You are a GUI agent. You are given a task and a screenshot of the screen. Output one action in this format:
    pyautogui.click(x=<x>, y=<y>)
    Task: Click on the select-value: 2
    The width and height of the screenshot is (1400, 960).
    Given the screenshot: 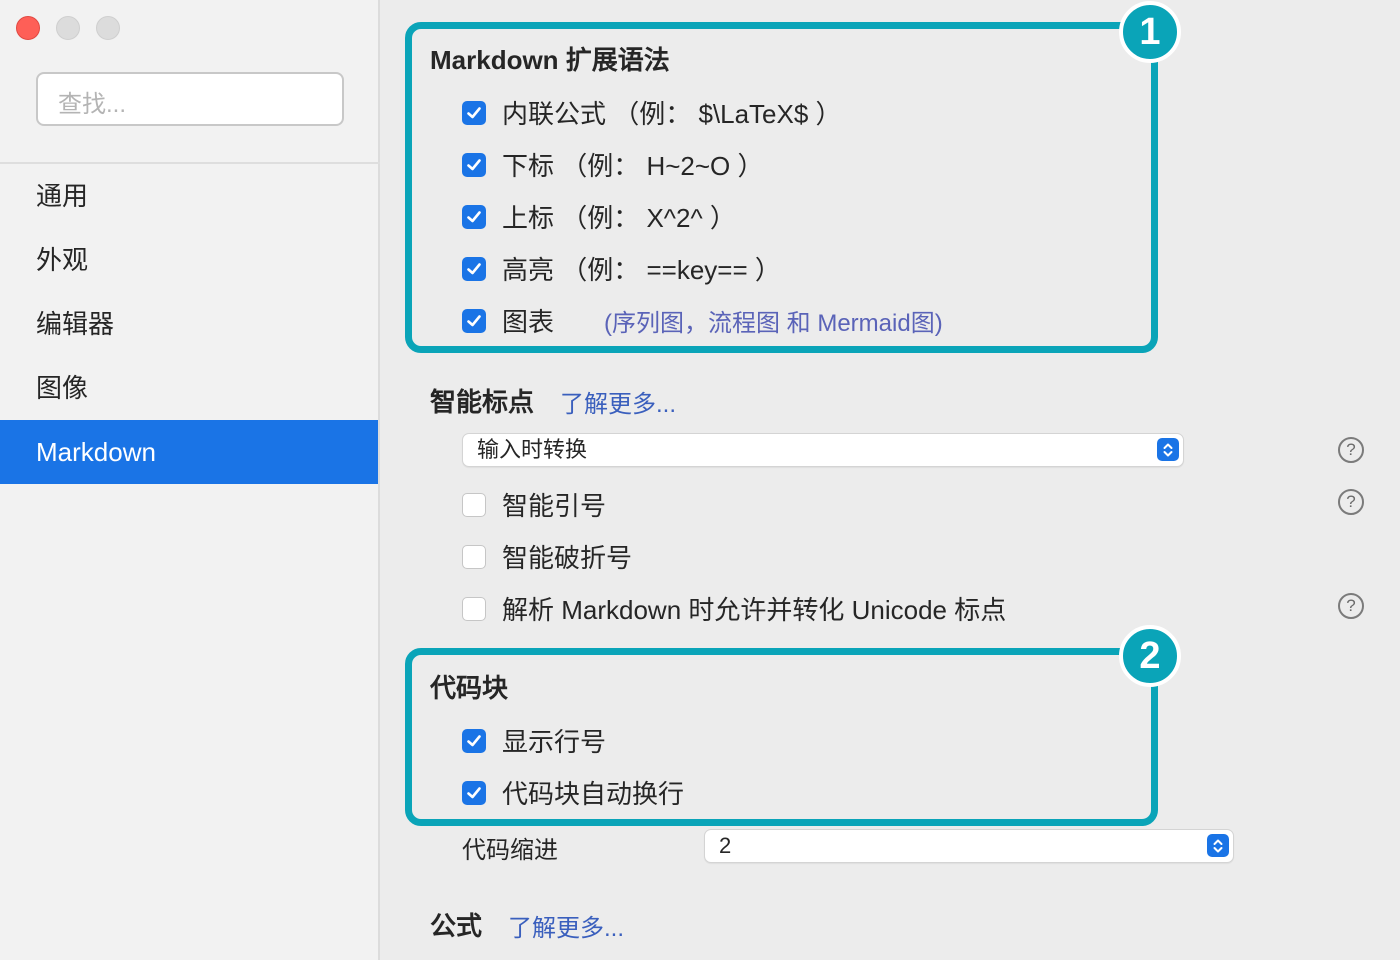 What is the action you would take?
    pyautogui.click(x=725, y=845)
    